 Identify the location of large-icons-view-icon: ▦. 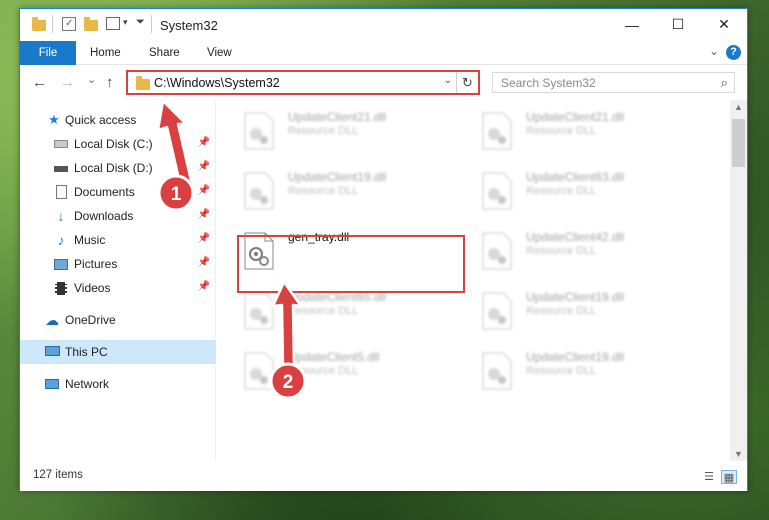
(729, 477).